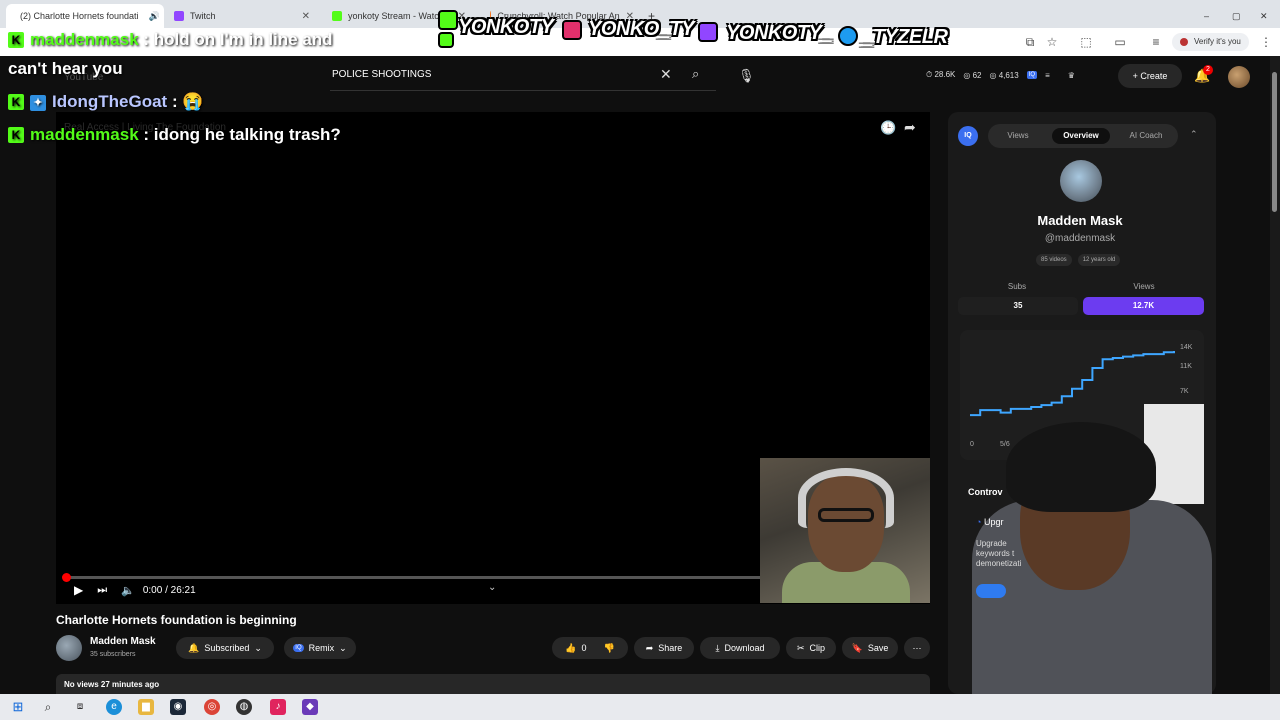  Describe the element at coordinates (154, 16) in the screenshot. I see `speaker-icon: 🔊` at that location.